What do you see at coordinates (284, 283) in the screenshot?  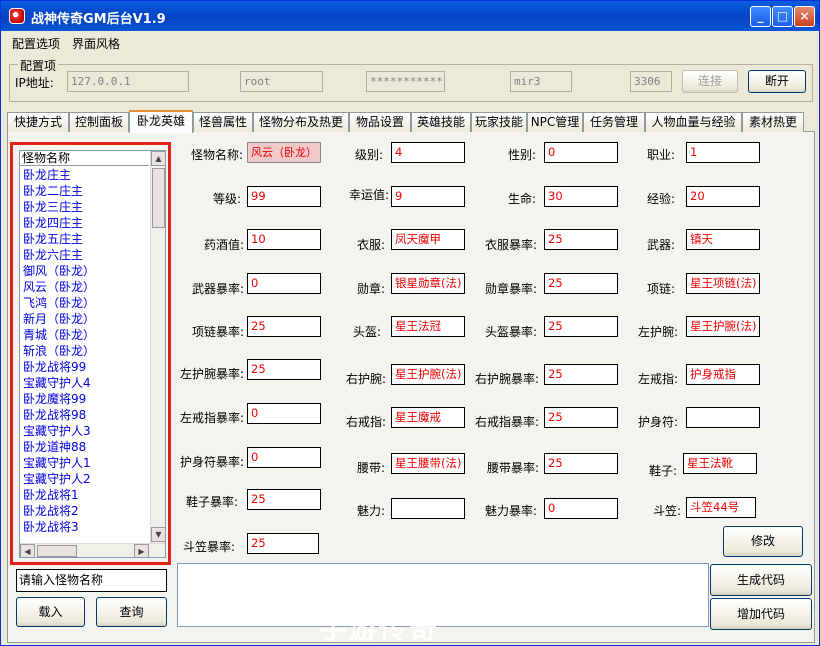 I see `weapon-rate-field: 0` at bounding box center [284, 283].